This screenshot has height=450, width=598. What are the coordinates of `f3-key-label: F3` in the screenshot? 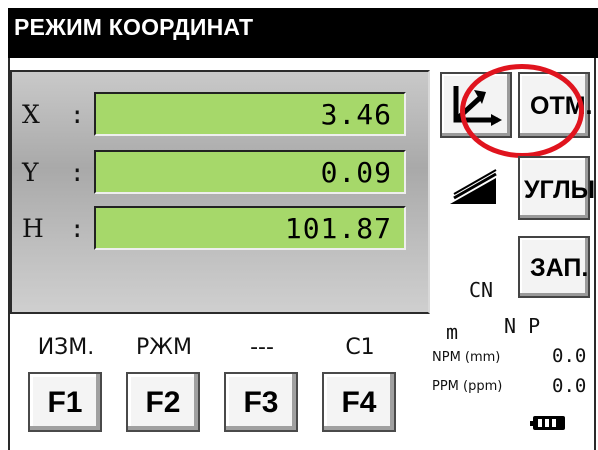 It's located at (261, 402).